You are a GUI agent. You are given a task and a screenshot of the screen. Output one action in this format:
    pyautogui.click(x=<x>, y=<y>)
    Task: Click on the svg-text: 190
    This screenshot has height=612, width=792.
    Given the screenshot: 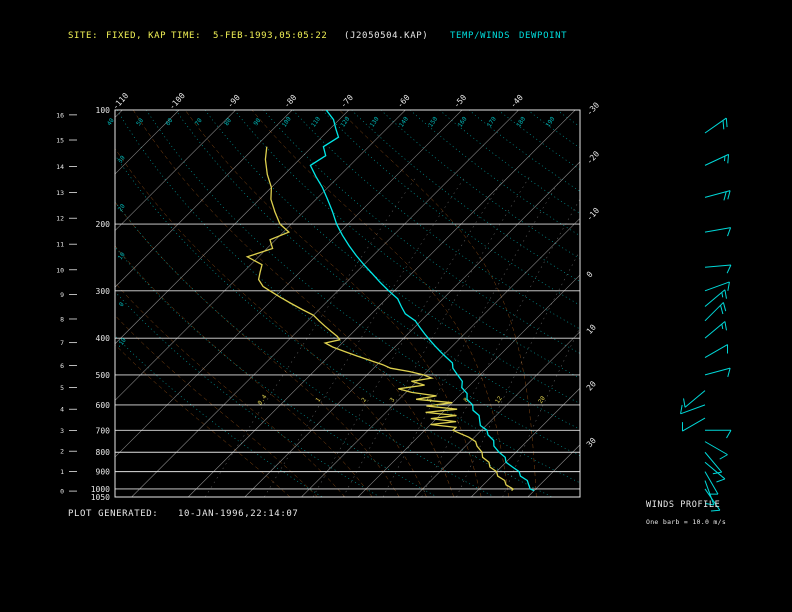 What is the action you would take?
    pyautogui.click(x=551, y=121)
    